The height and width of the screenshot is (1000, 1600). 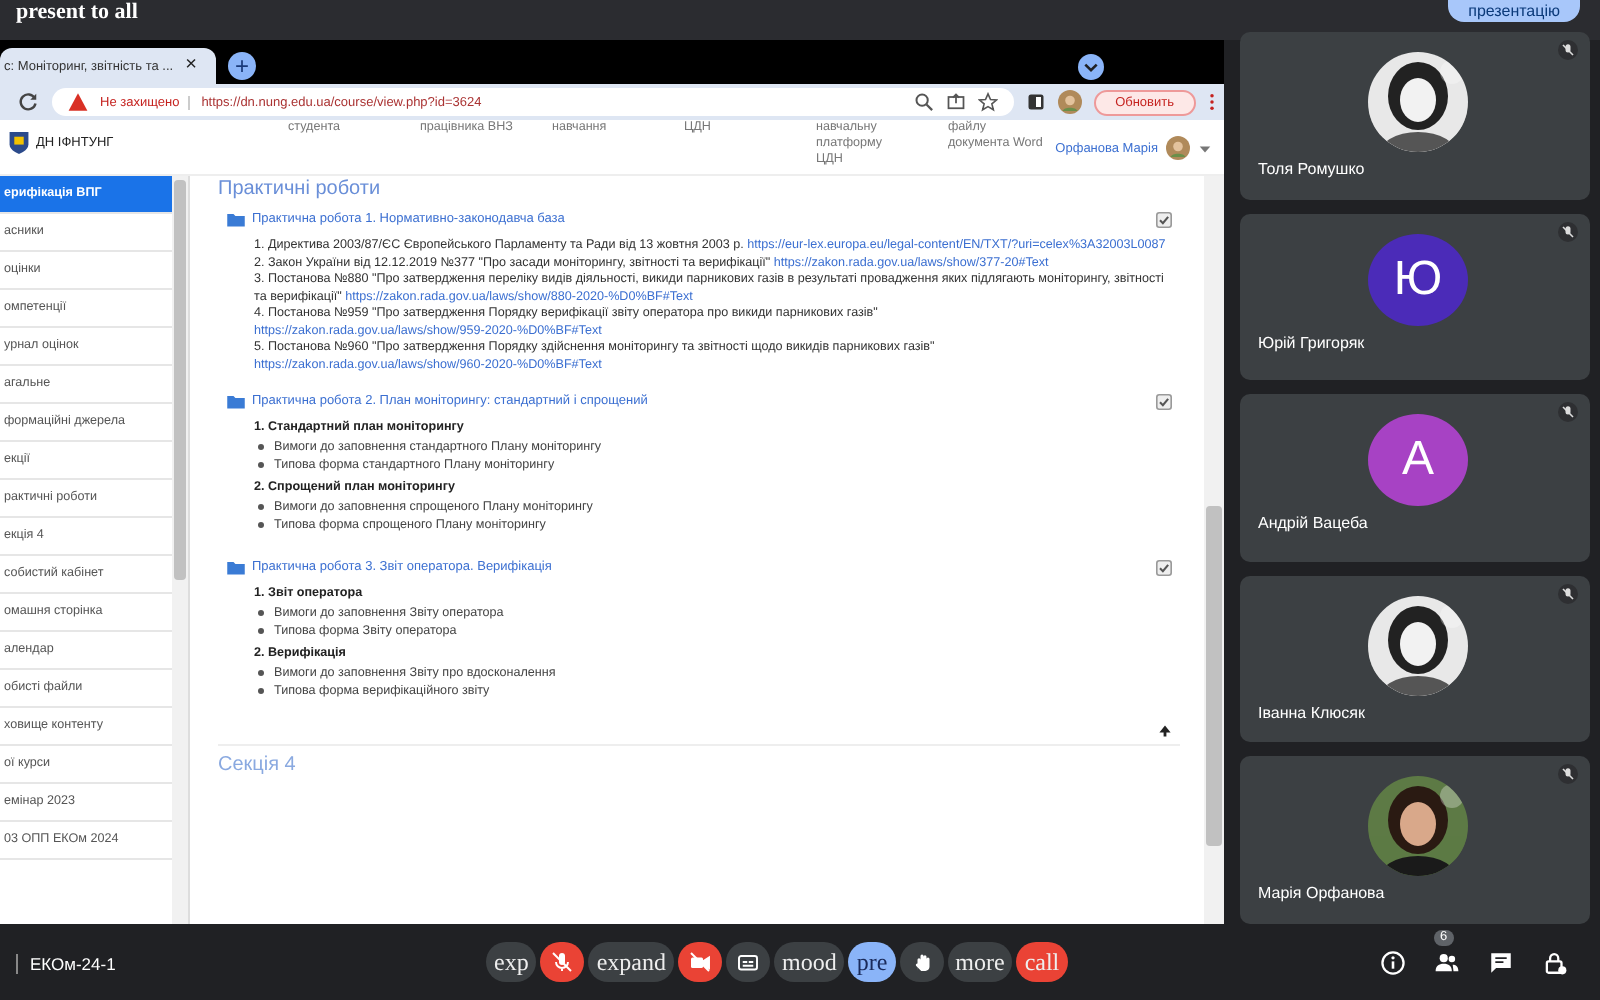 What do you see at coordinates (1035, 102) in the screenshot?
I see `sidebar-panel-icon` at bounding box center [1035, 102].